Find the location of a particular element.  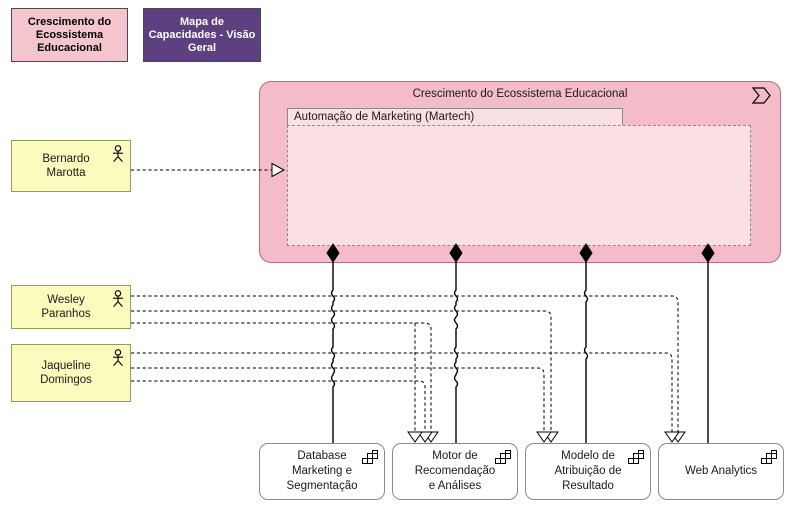

capability-database-marketing-segmentacao: Database Marketing e Segmentação is located at coordinates (322, 471).